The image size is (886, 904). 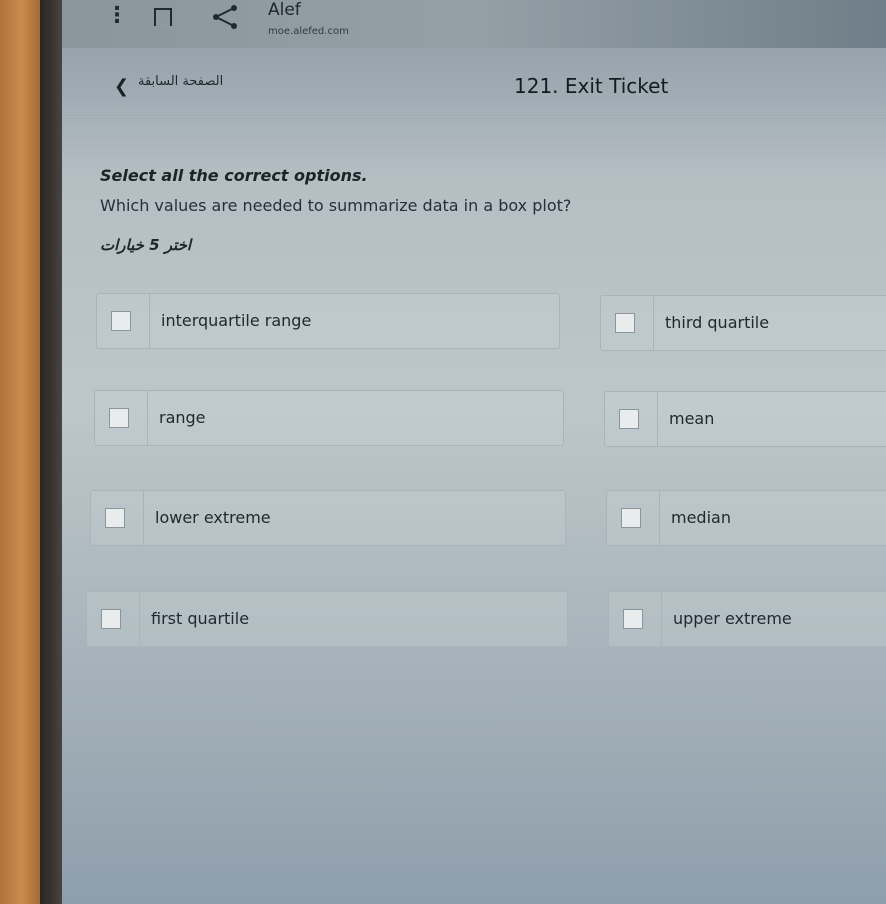 What do you see at coordinates (327, 619) in the screenshot?
I see `option-first-quartile: first quartile` at bounding box center [327, 619].